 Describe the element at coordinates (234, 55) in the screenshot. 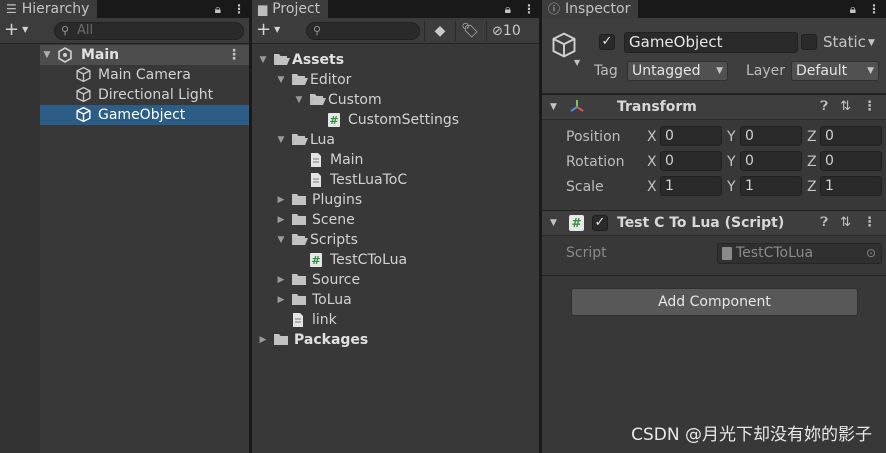

I see `scene-menu-icon: ⋮` at that location.